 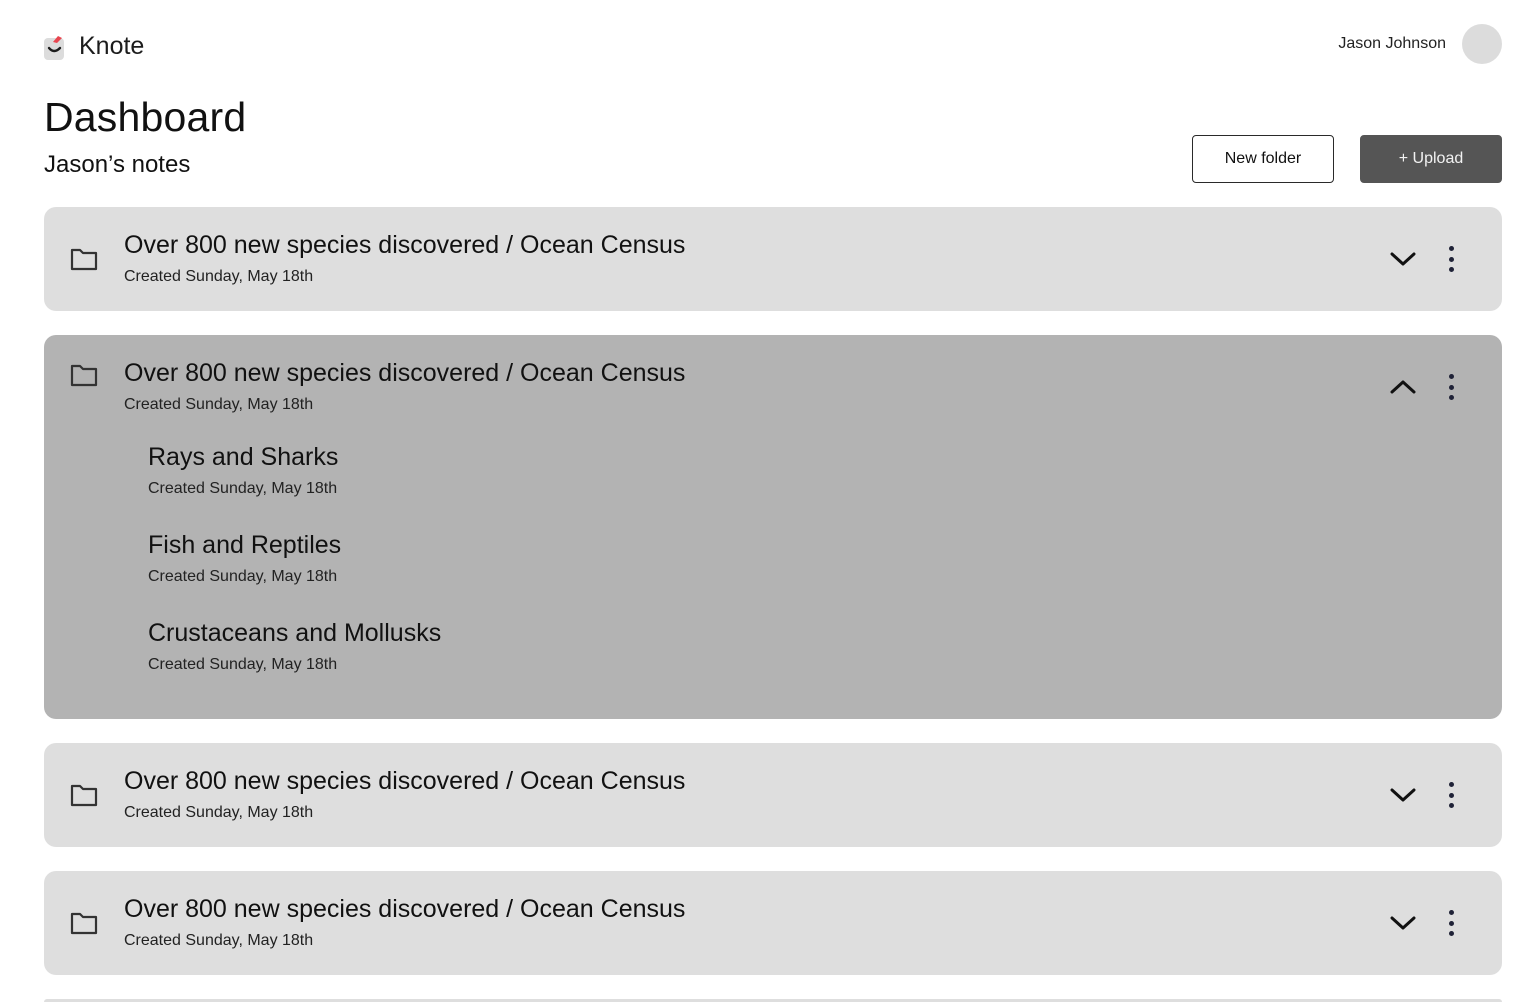 I want to click on top-bar: Knote Jason Johnson, so click(x=773, y=46).